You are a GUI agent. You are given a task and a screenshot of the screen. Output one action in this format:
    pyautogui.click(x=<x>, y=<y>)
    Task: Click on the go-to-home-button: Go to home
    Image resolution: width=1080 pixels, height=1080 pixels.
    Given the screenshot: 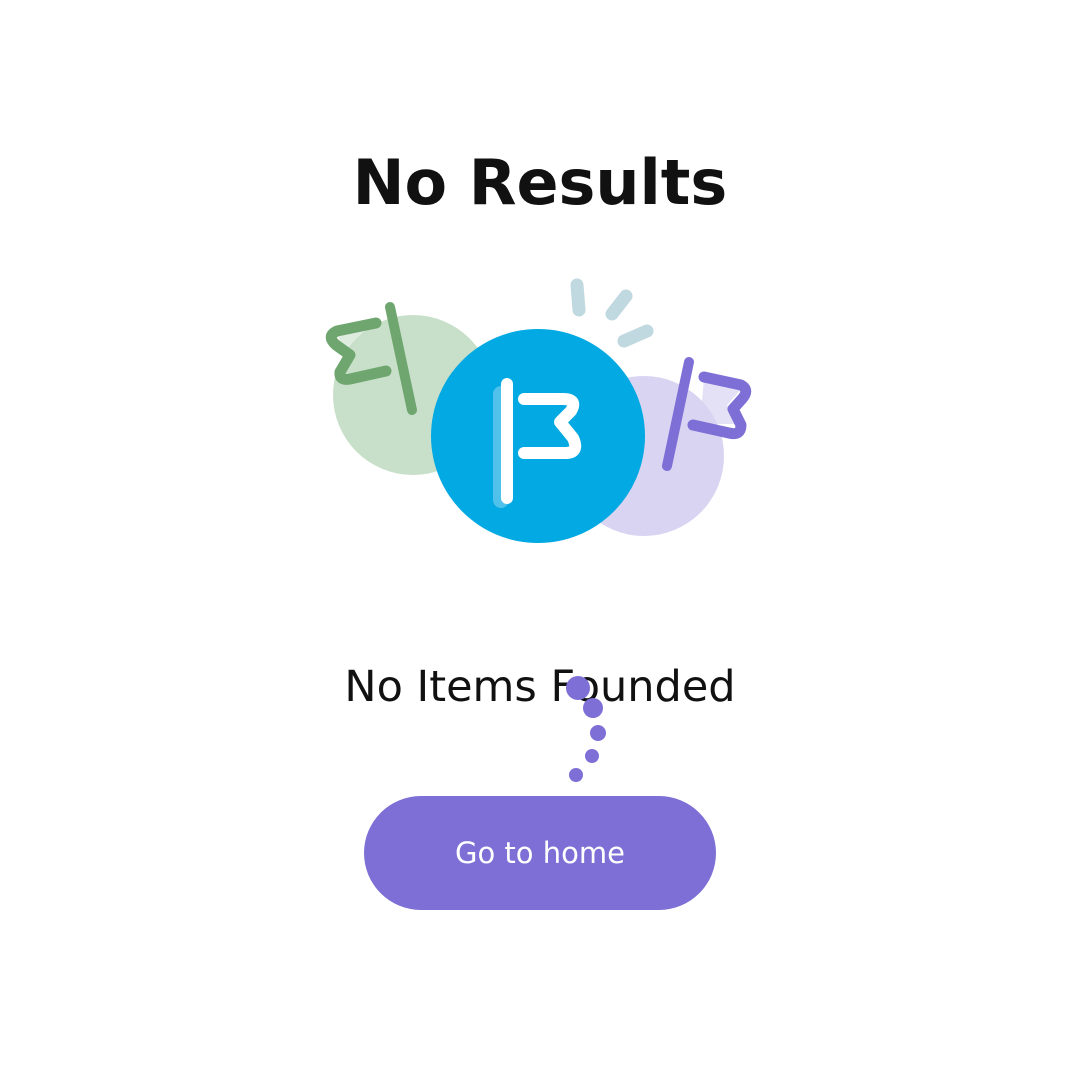 What is the action you would take?
    pyautogui.click(x=540, y=853)
    